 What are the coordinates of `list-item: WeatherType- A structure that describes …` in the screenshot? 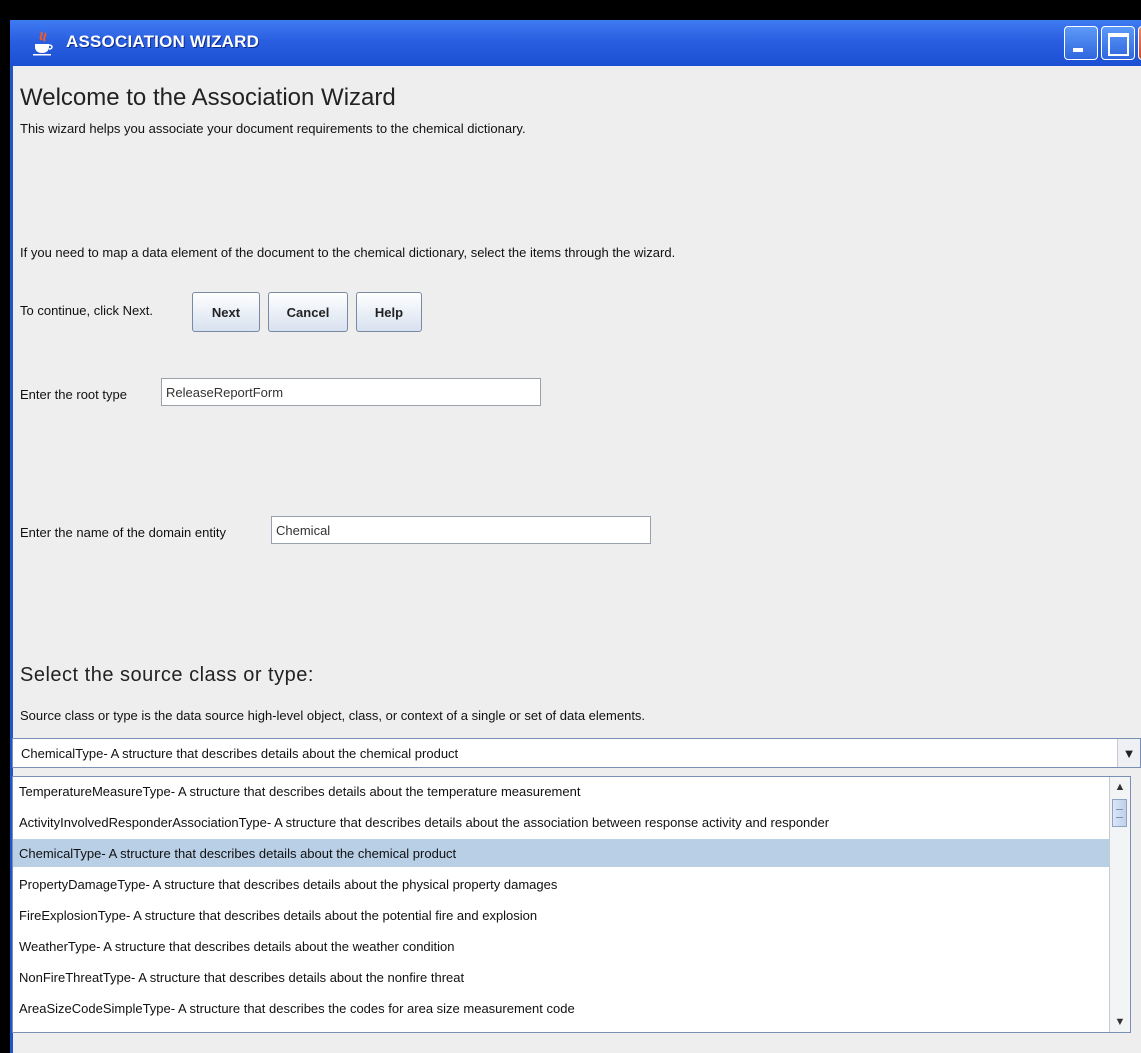 It's located at (561, 946).